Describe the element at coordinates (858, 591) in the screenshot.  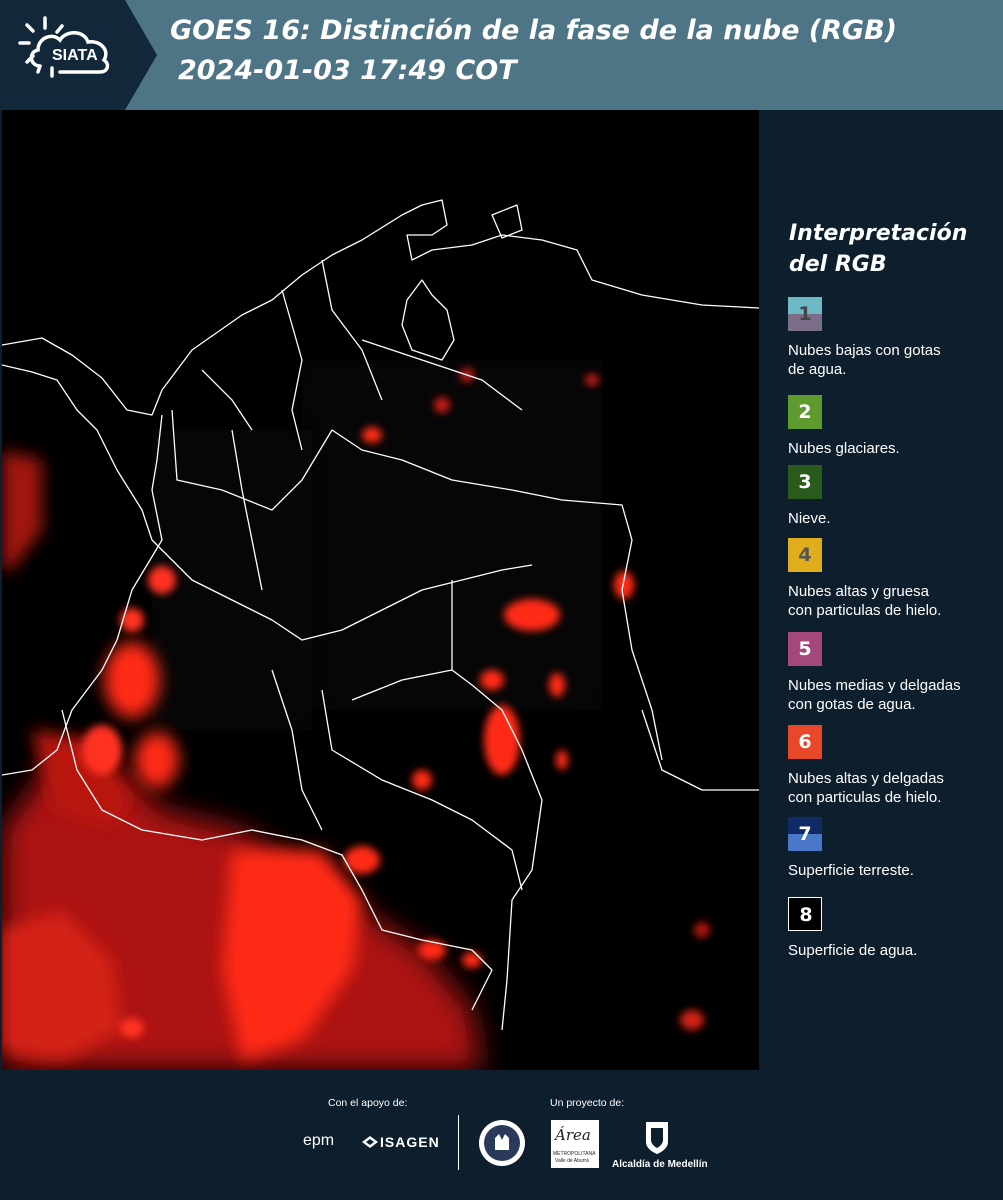
I see `legend-label-line1: Nubes altas y gruesa` at that location.